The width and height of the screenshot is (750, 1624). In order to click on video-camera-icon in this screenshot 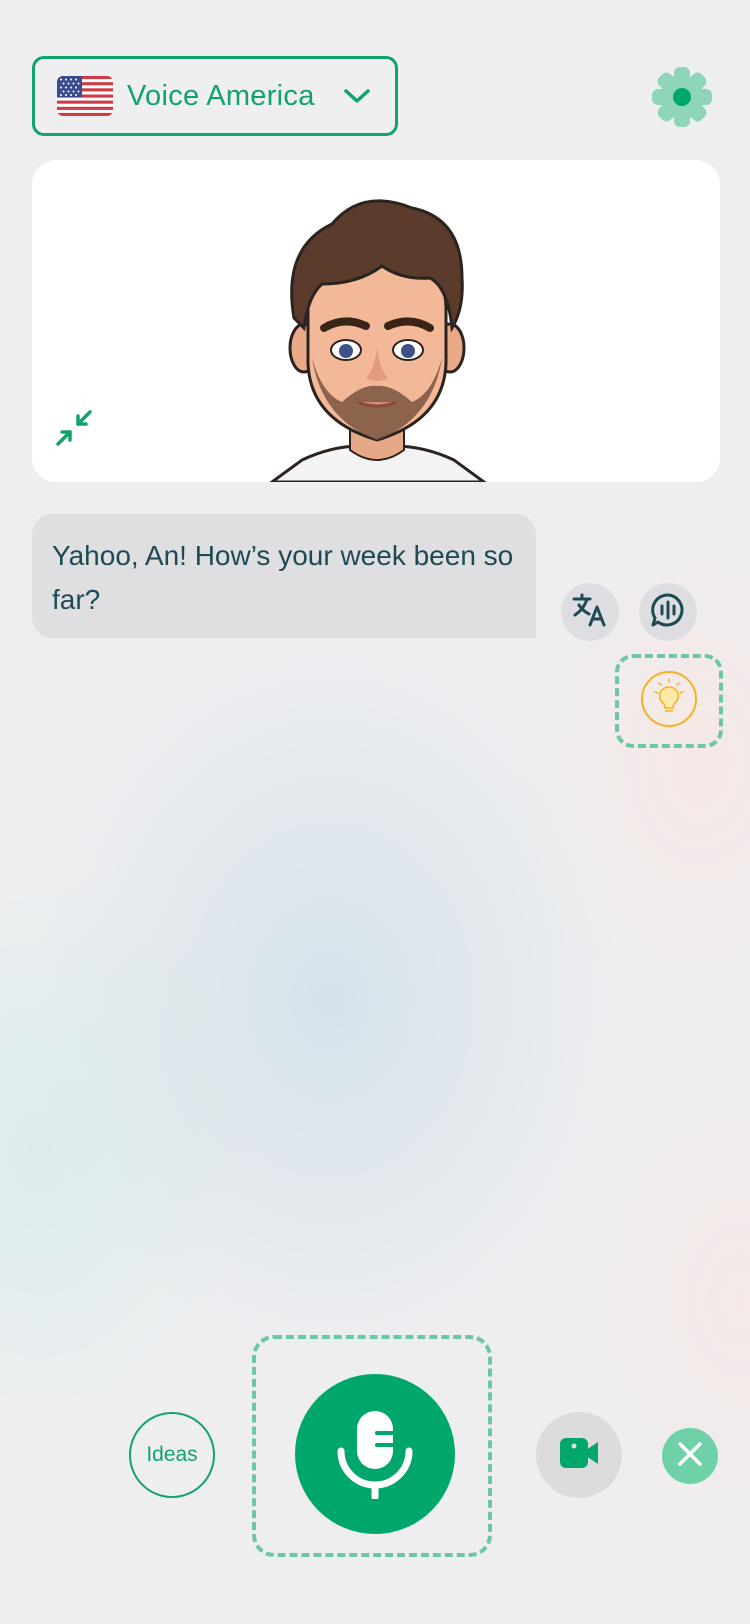, I will do `click(579, 1455)`.